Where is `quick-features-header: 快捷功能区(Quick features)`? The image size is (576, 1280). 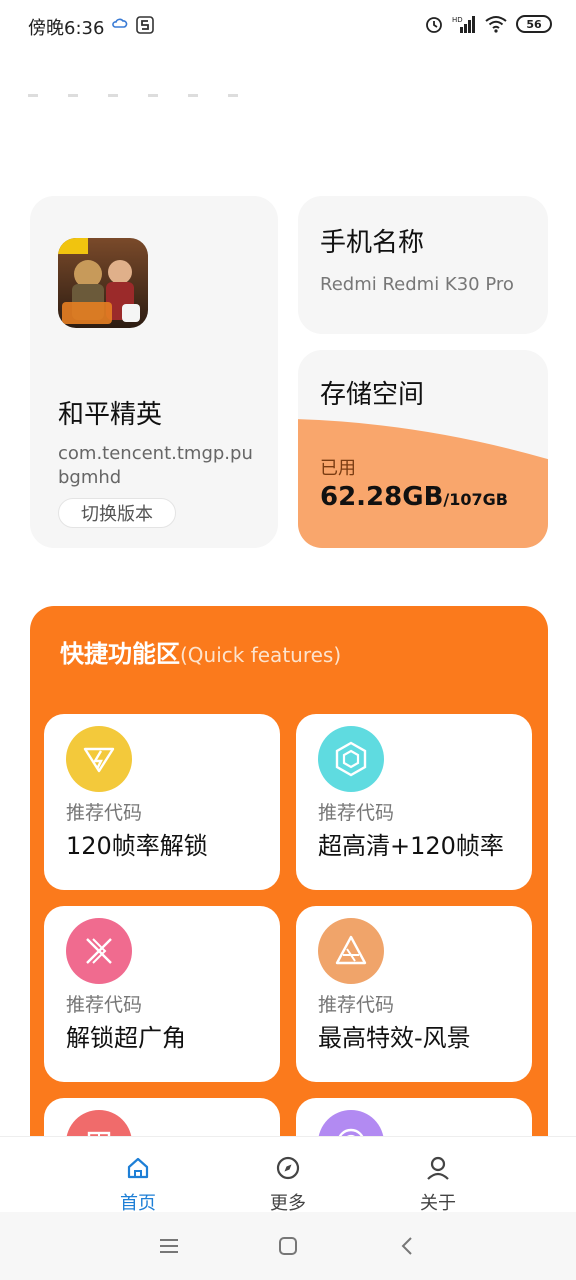 quick-features-header: 快捷功能区(Quick features) is located at coordinates (200, 651).